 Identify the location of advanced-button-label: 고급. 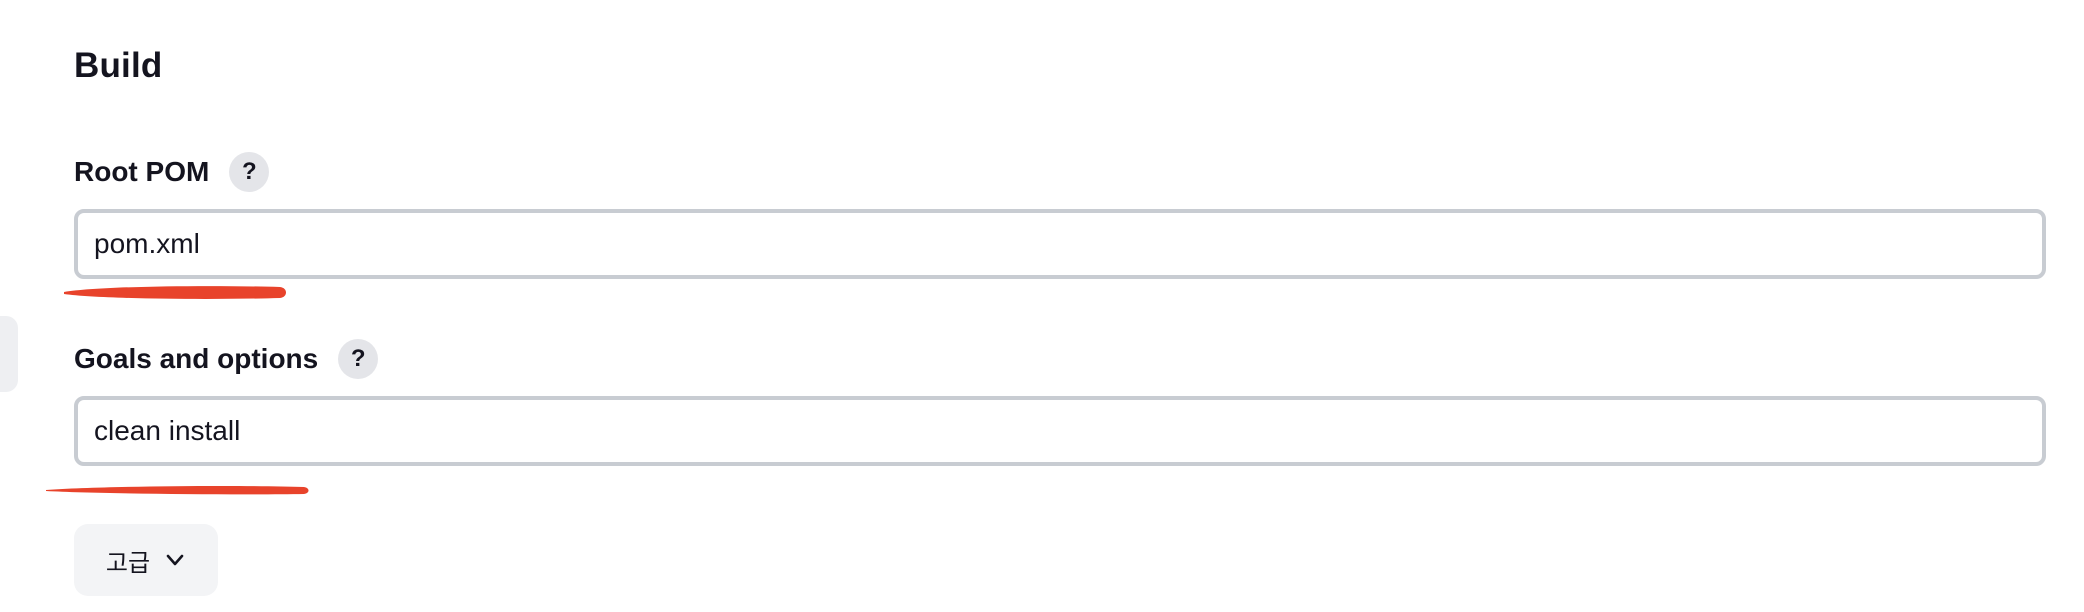
(128, 562).